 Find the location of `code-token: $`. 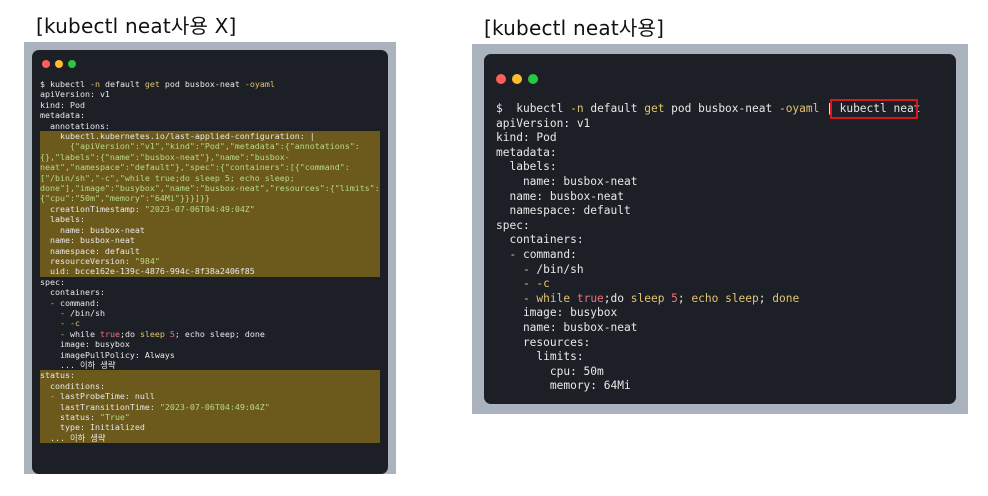

code-token: $ is located at coordinates (506, 108).